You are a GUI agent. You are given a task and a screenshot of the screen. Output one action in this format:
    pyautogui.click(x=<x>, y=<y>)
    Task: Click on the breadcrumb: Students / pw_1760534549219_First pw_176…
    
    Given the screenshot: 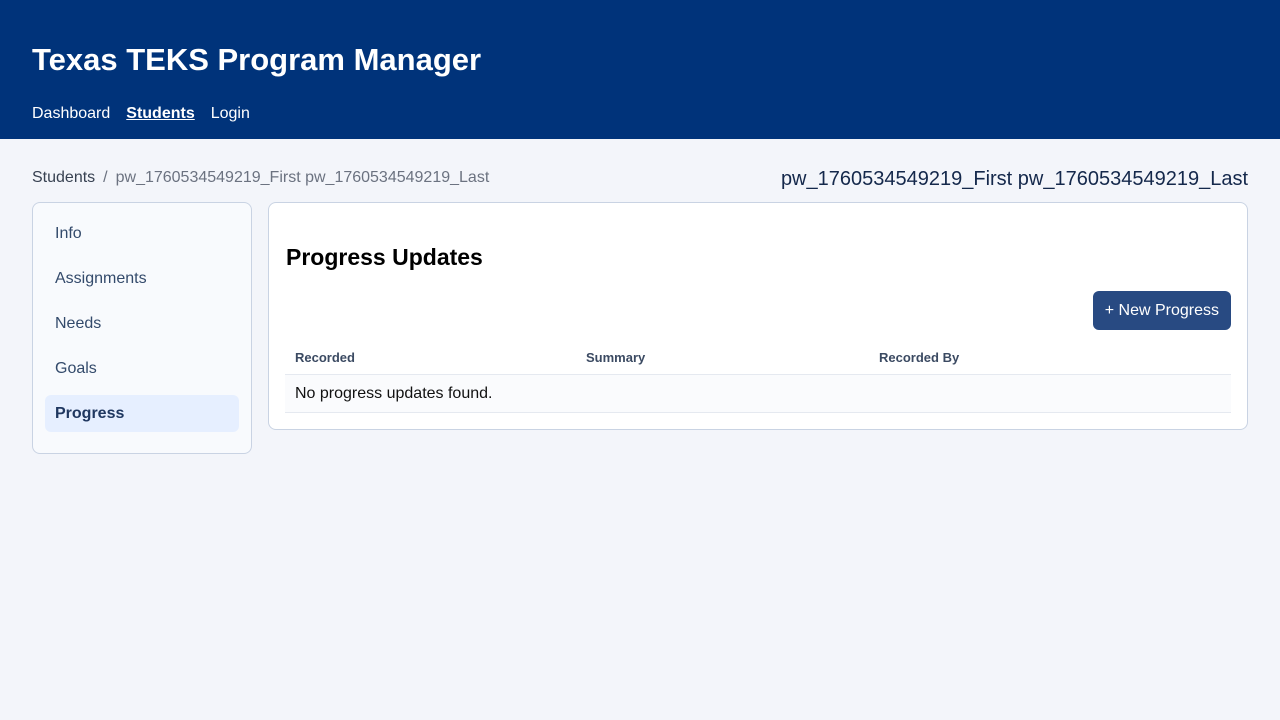 What is the action you would take?
    pyautogui.click(x=260, y=178)
    